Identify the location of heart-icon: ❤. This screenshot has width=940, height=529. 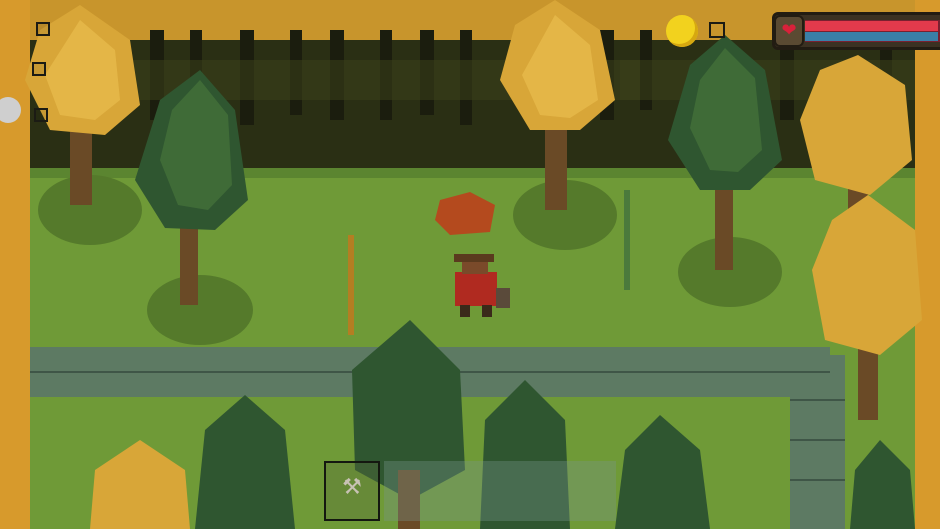
(789, 31).